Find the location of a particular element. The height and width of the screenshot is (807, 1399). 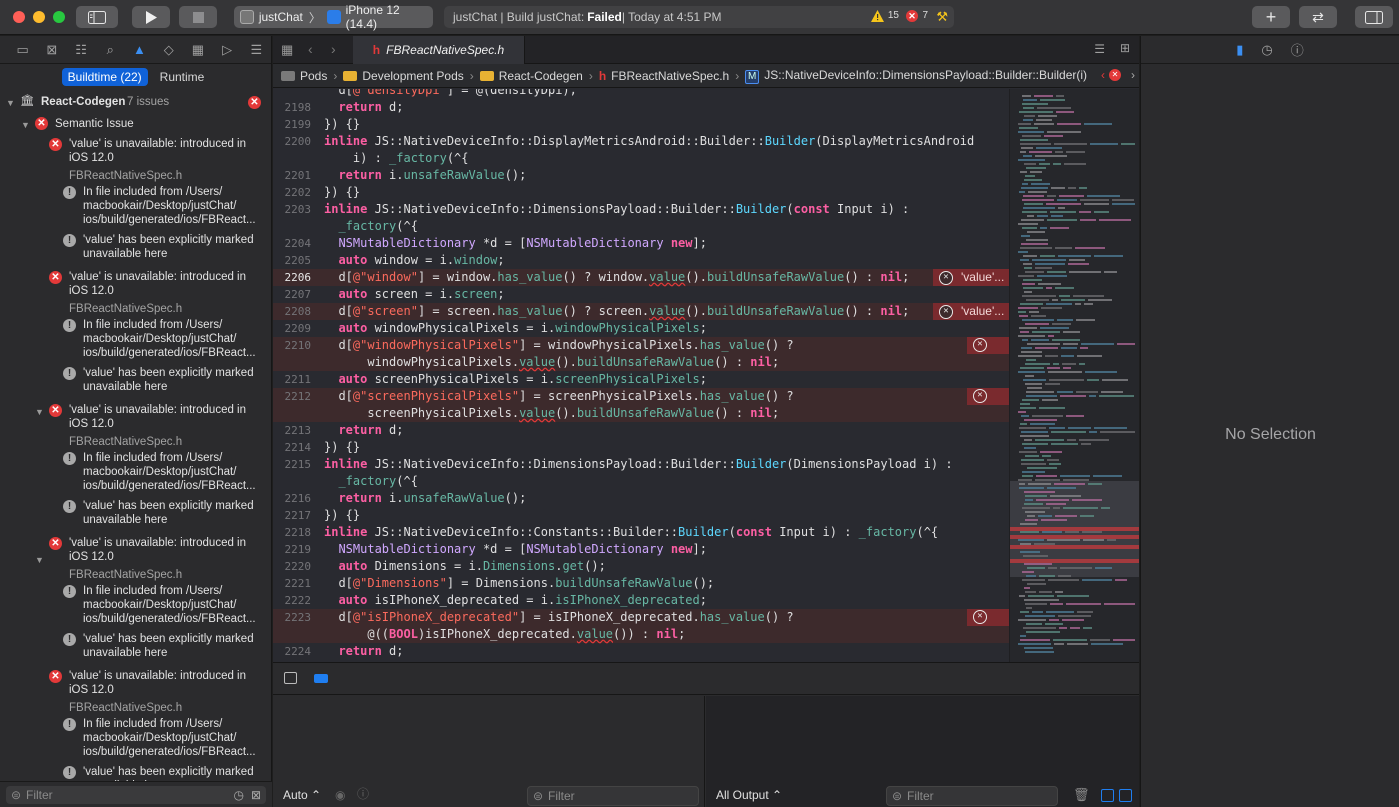

split-right-icon is located at coordinates (1125, 795).